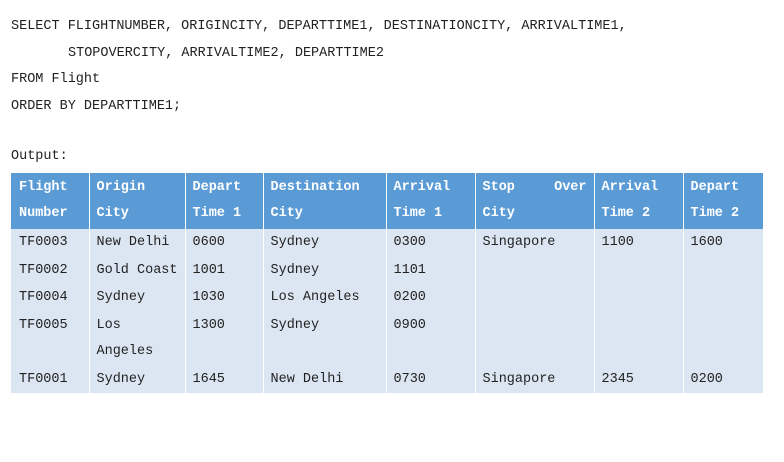 The image size is (784, 462). Describe the element at coordinates (56, 79) in the screenshot. I see `sql-from-line: FROM Flight` at that location.